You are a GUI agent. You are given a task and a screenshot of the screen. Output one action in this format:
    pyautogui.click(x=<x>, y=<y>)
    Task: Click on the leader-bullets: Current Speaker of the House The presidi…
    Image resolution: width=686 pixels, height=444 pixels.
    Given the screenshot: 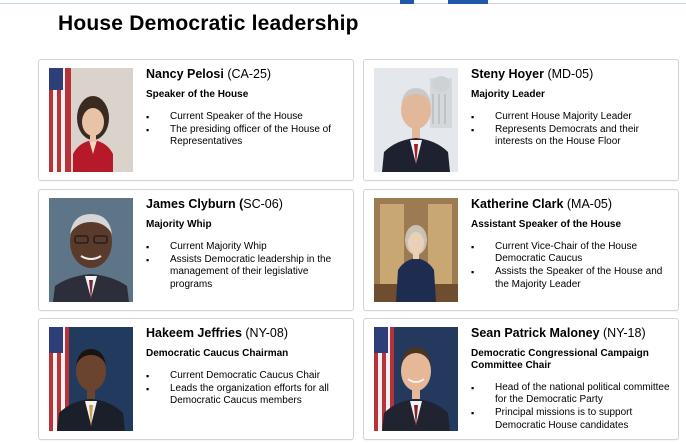 What is the action you would take?
    pyautogui.click(x=246, y=130)
    